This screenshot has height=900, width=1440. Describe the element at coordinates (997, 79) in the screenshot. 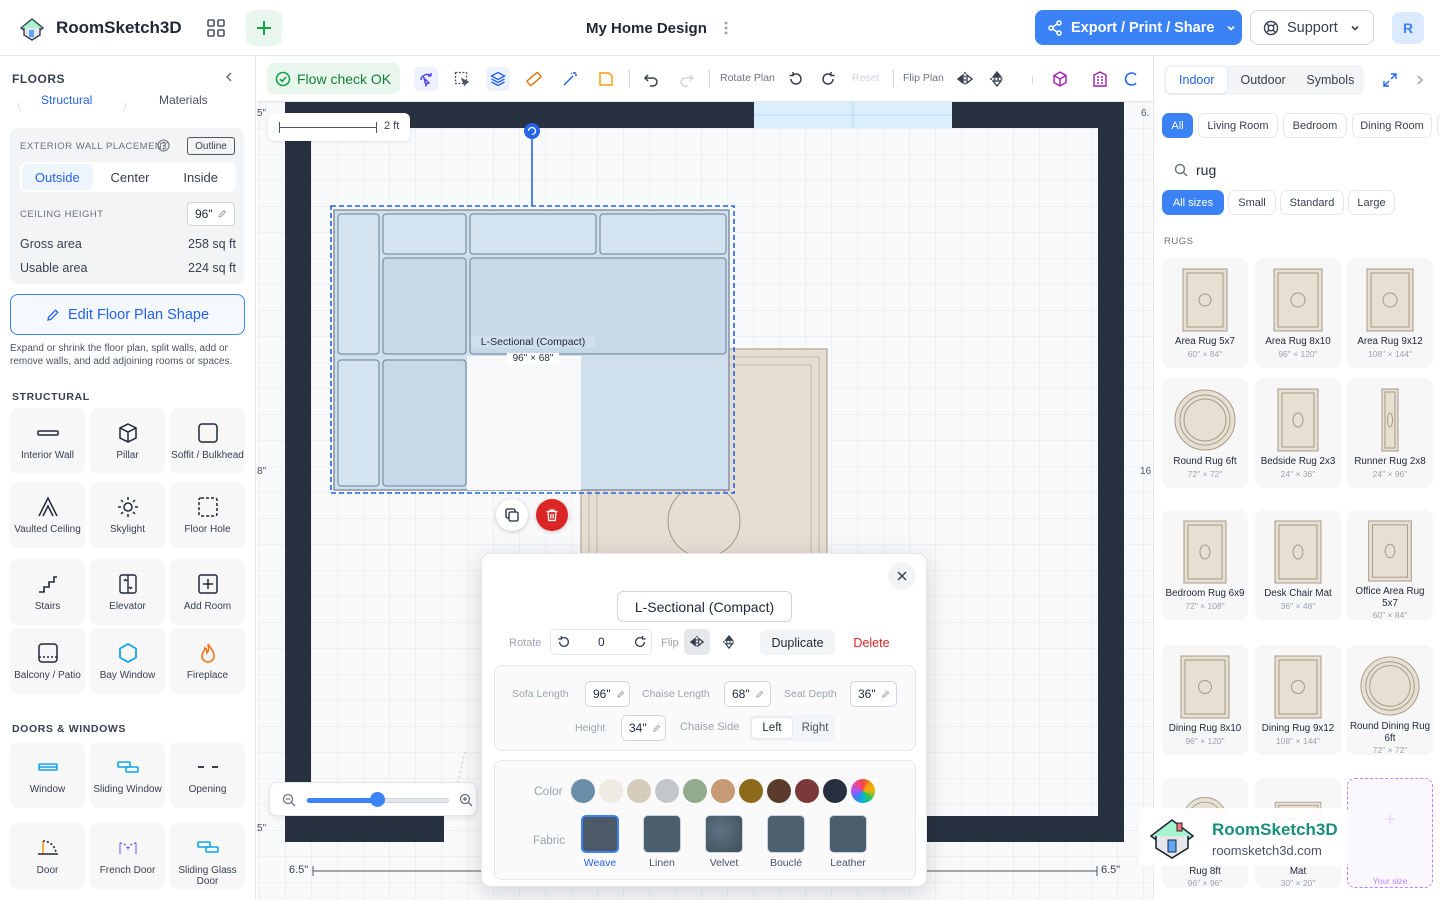

I see `flip-vertical-icon` at that location.